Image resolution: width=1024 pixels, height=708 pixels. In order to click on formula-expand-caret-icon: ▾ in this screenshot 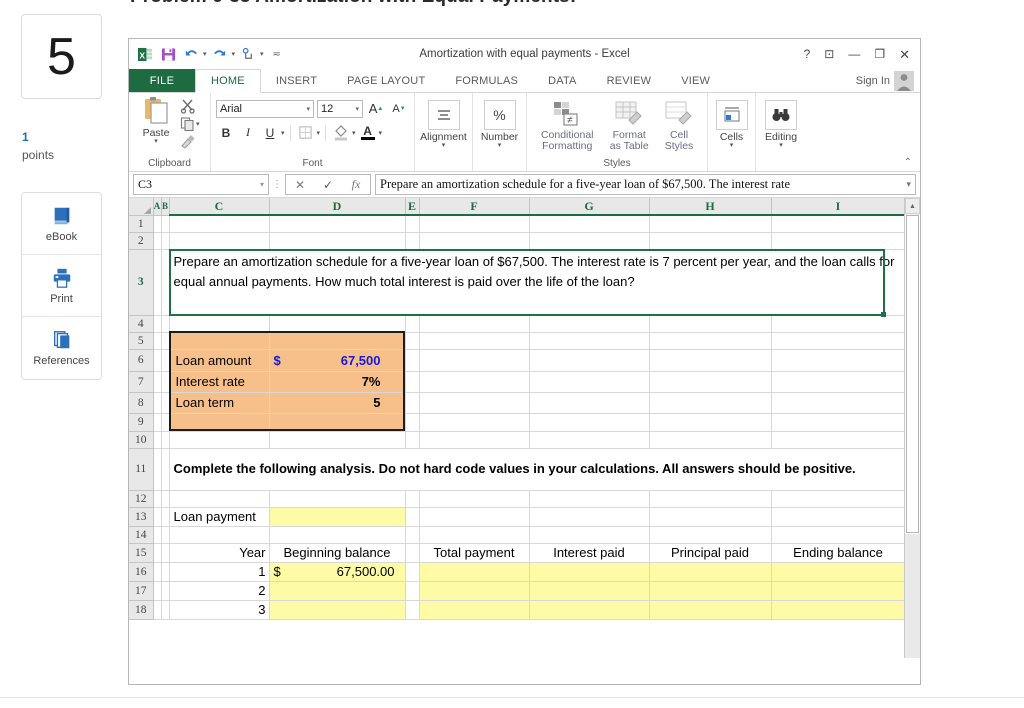, I will do `click(906, 184)`.